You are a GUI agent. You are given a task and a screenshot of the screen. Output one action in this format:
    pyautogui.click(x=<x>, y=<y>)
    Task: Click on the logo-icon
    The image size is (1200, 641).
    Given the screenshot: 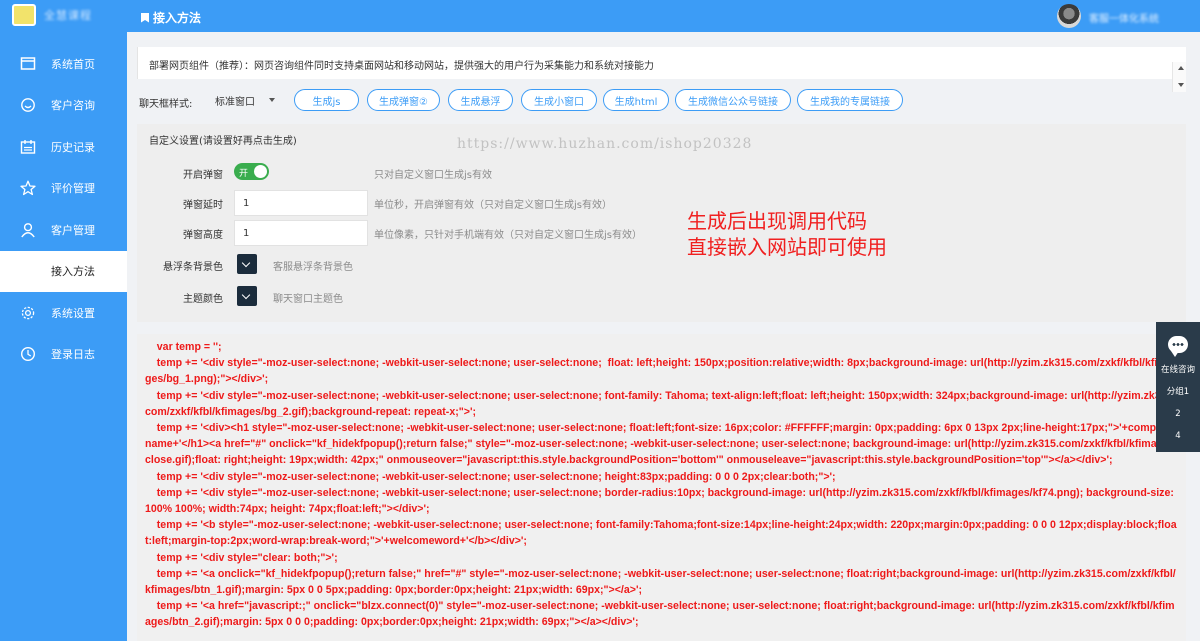 What is the action you would take?
    pyautogui.click(x=24, y=15)
    